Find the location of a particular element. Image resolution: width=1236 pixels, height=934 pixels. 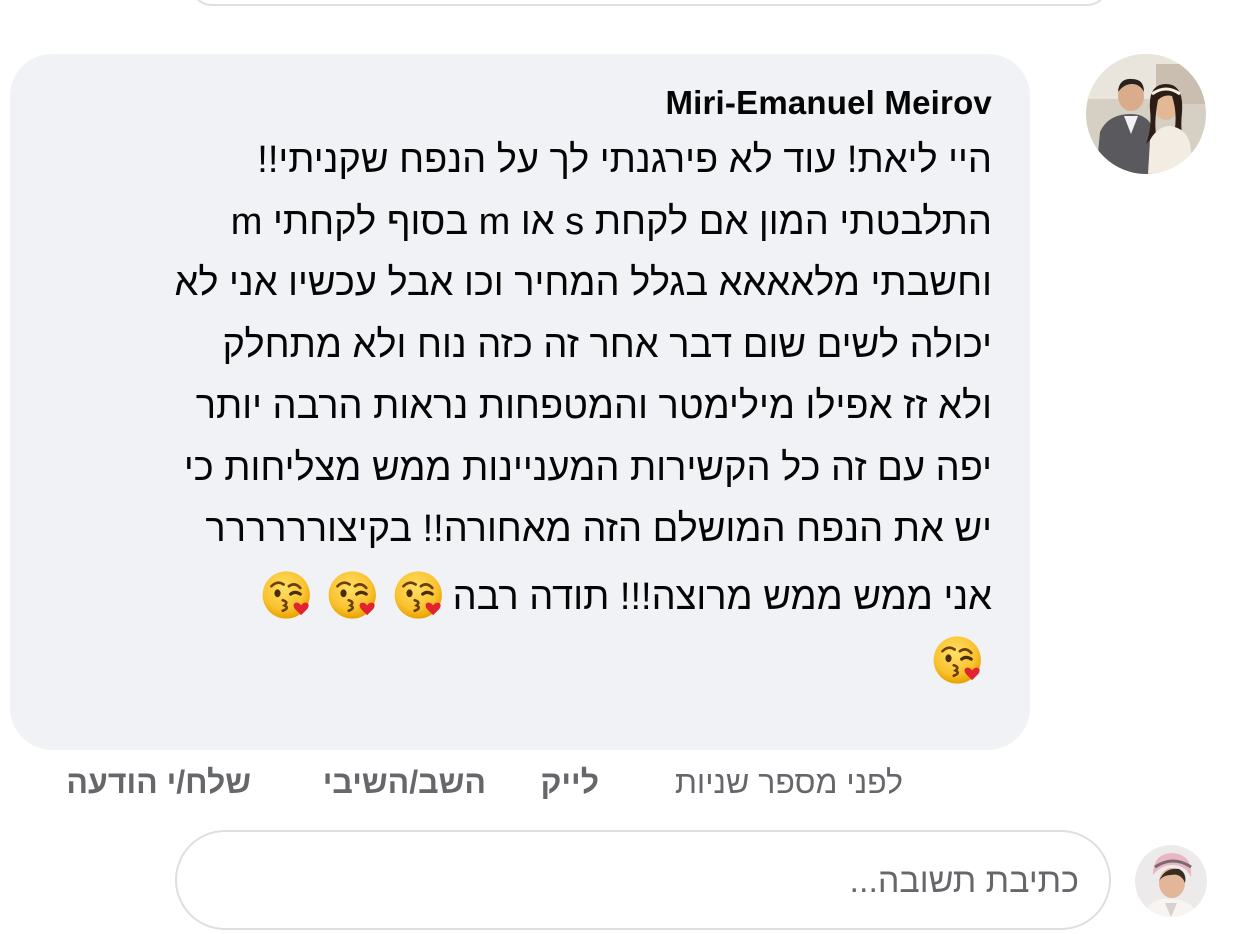

current-user-avatar is located at coordinates (1171, 881).